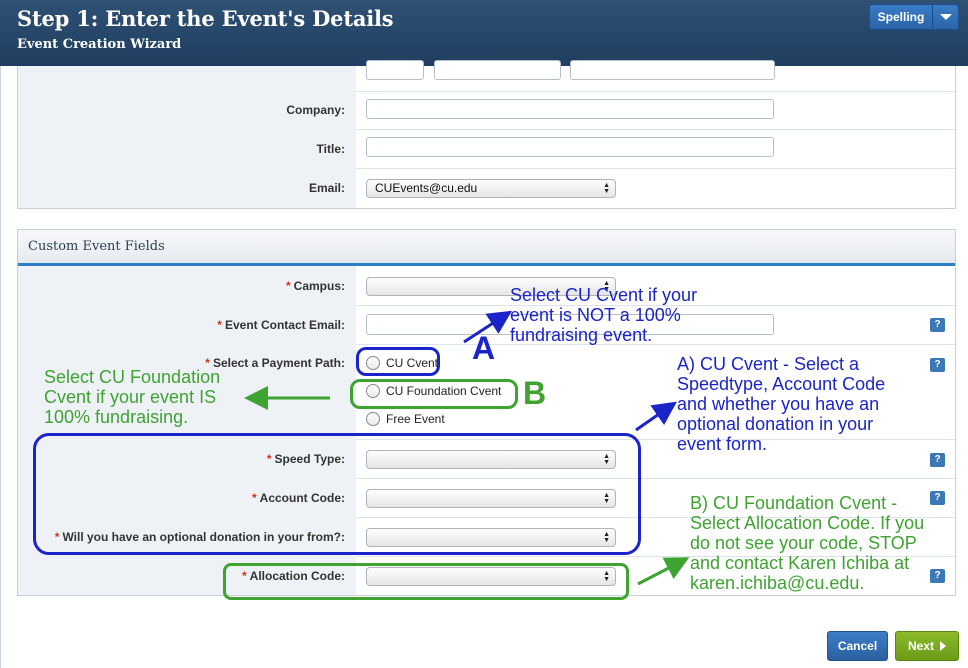 Image resolution: width=968 pixels, height=668 pixels. Describe the element at coordinates (488, 327) in the screenshot. I see `arrow-to-cu-cvent-note` at that location.